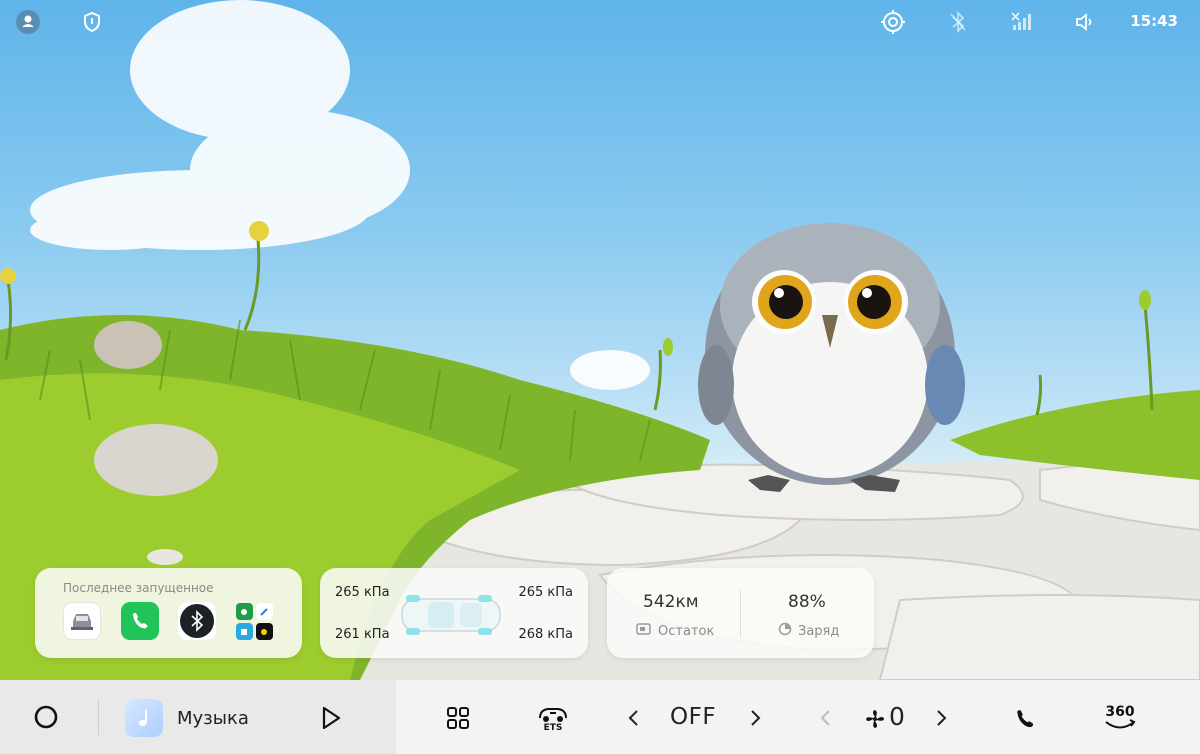 The height and width of the screenshot is (754, 1200). What do you see at coordinates (819, 631) in the screenshot?
I see `charge-label-text: Заряд` at bounding box center [819, 631].